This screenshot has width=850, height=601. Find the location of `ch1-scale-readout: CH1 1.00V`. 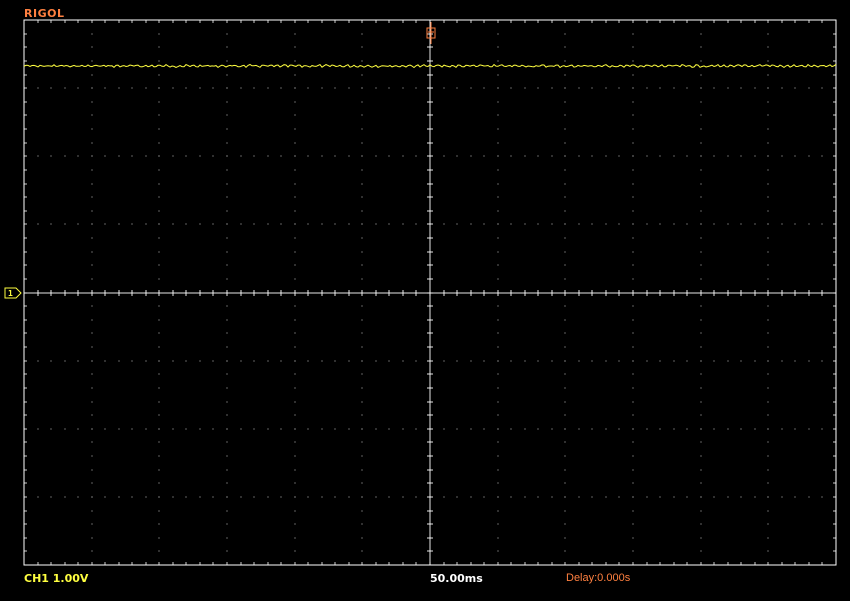

ch1-scale-readout: CH1 1.00V is located at coordinates (56, 578).